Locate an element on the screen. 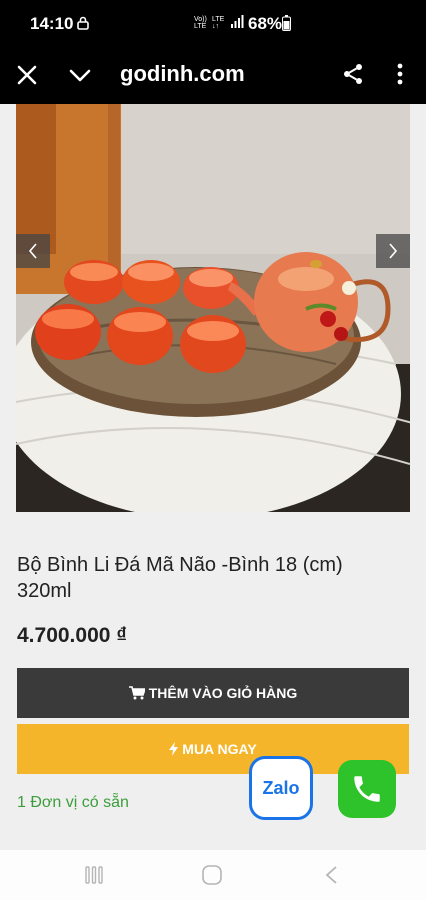 The width and height of the screenshot is (426, 900). share-icon is located at coordinates (353, 74).